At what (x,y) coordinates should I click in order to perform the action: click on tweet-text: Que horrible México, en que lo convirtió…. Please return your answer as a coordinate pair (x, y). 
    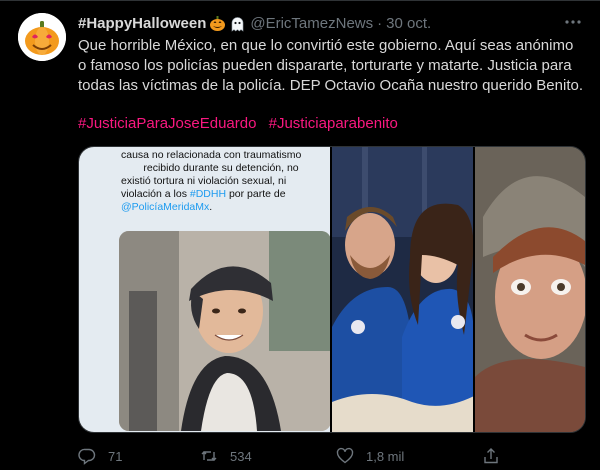
    Looking at the image, I should click on (333, 66).